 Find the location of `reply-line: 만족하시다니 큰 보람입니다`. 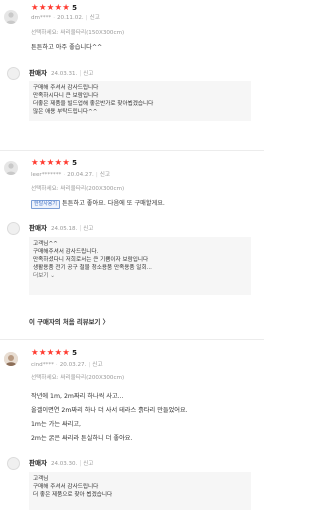

reply-line: 만족하시다니 큰 보람입니다 is located at coordinates (66, 96).